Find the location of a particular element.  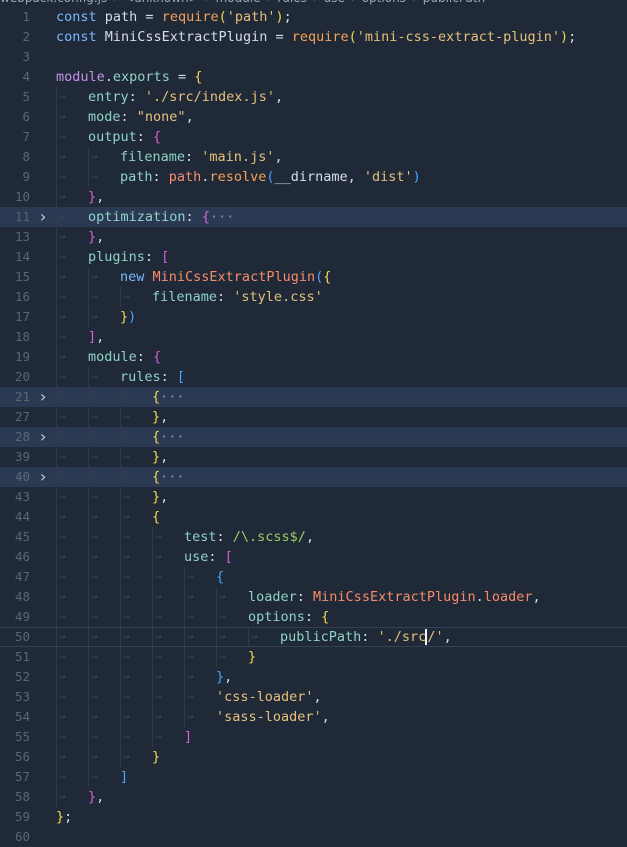

code-line: 10 →}, is located at coordinates (313, 197).